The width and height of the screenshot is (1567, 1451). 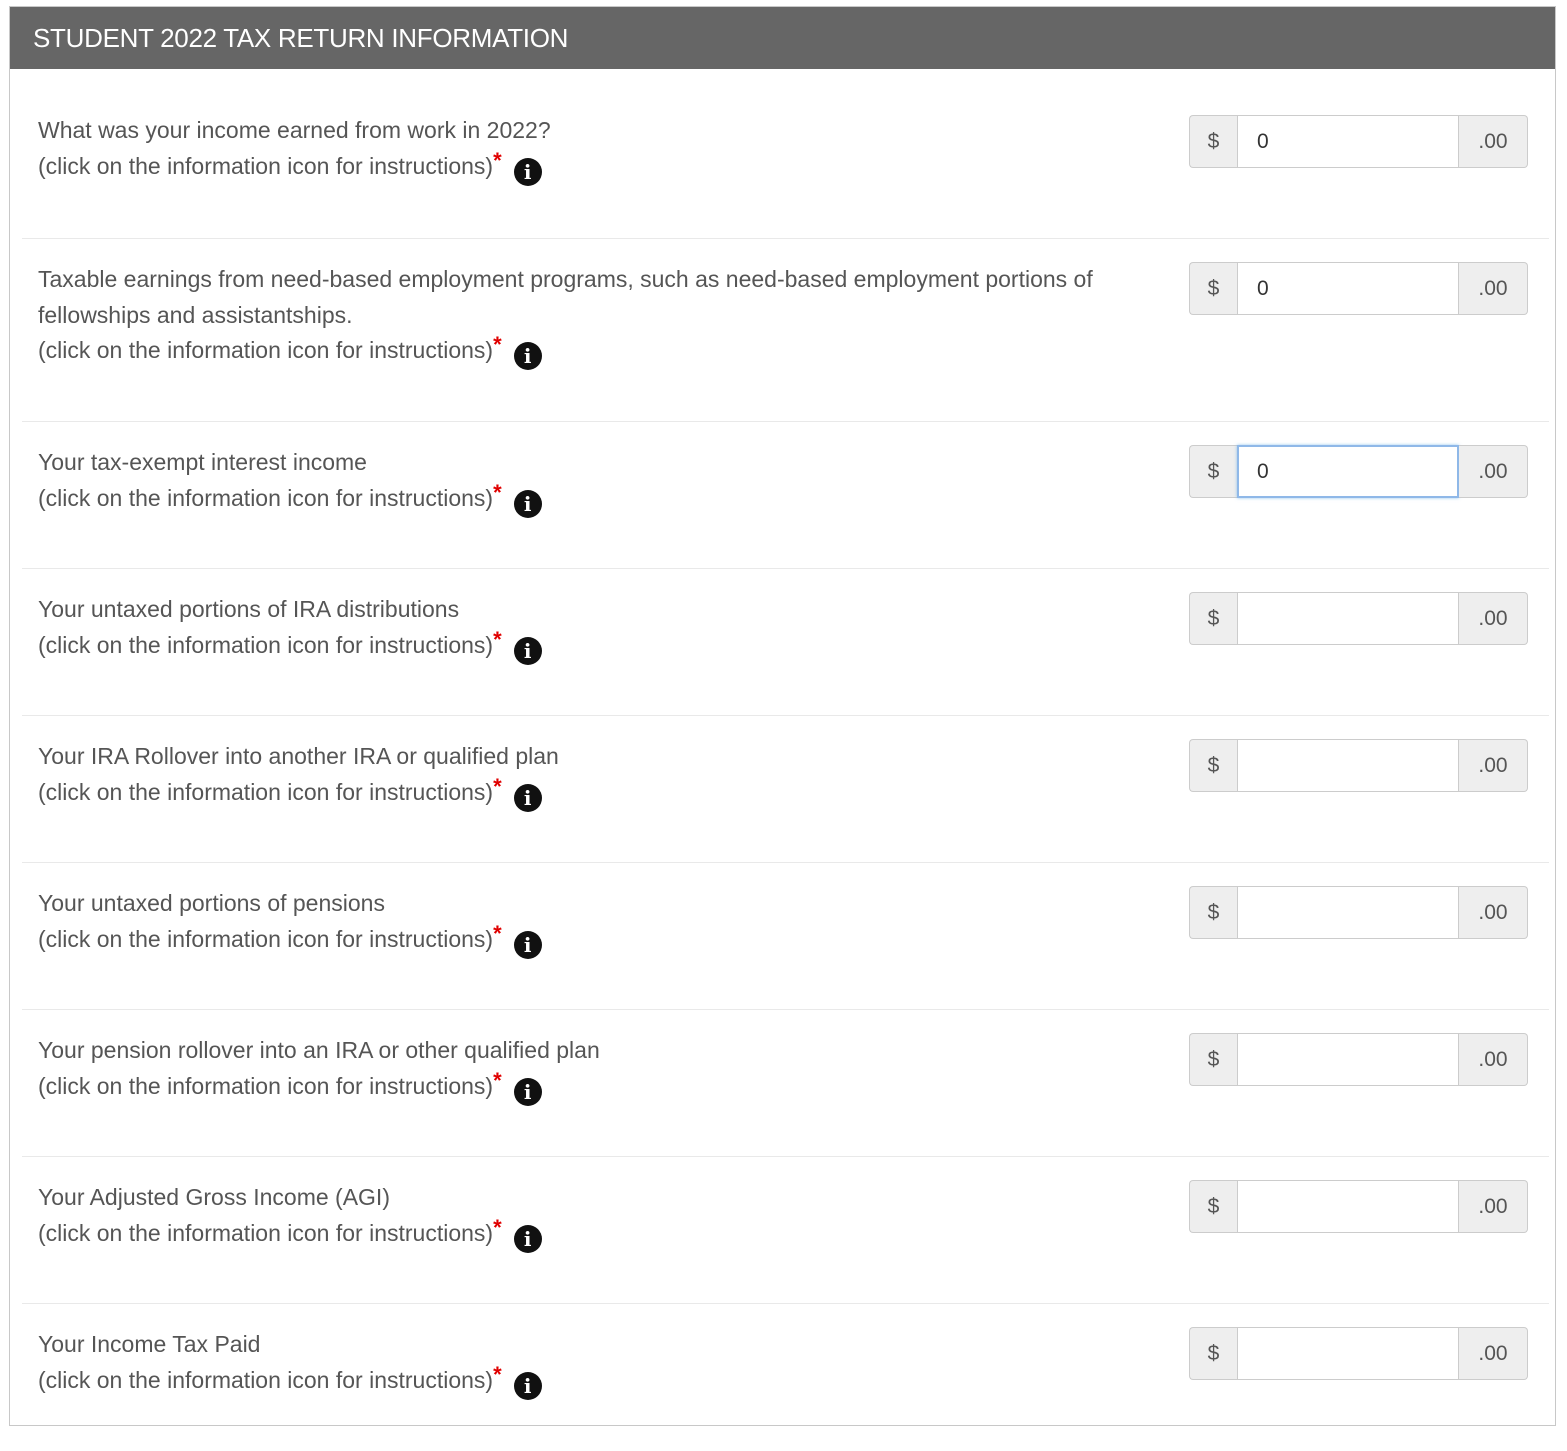 What do you see at coordinates (782, 38) in the screenshot?
I see `section-title: STUDENT 2022 TAX RETURN INFORMATION` at bounding box center [782, 38].